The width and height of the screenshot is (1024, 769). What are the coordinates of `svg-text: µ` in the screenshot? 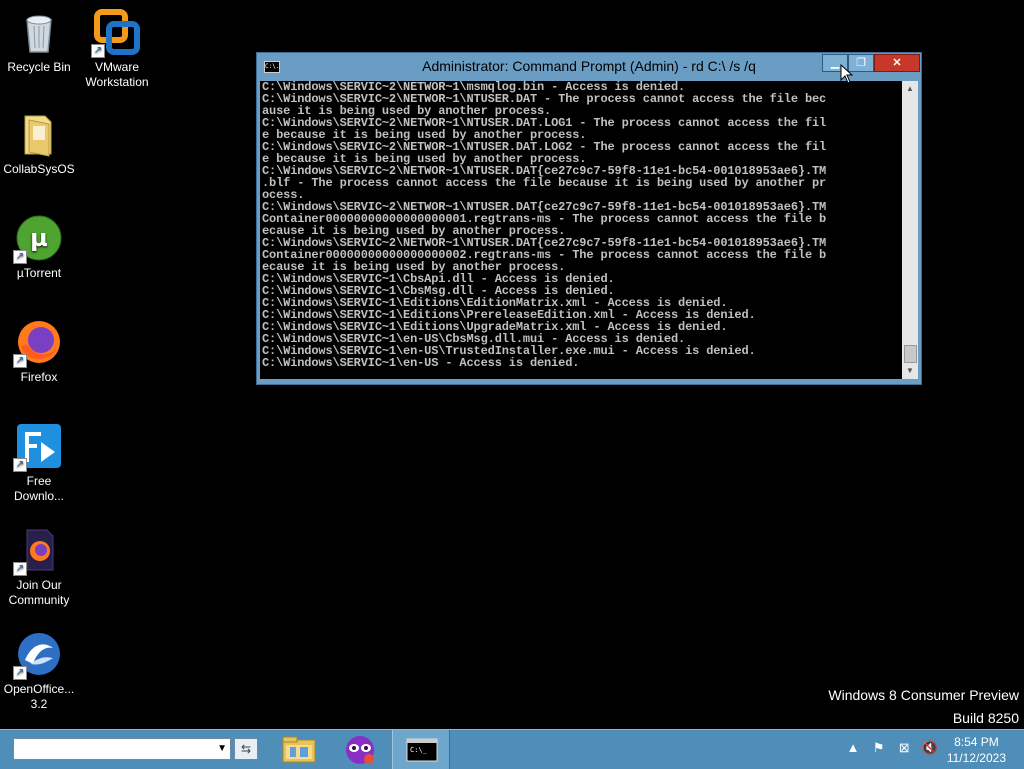 It's located at (39, 238).